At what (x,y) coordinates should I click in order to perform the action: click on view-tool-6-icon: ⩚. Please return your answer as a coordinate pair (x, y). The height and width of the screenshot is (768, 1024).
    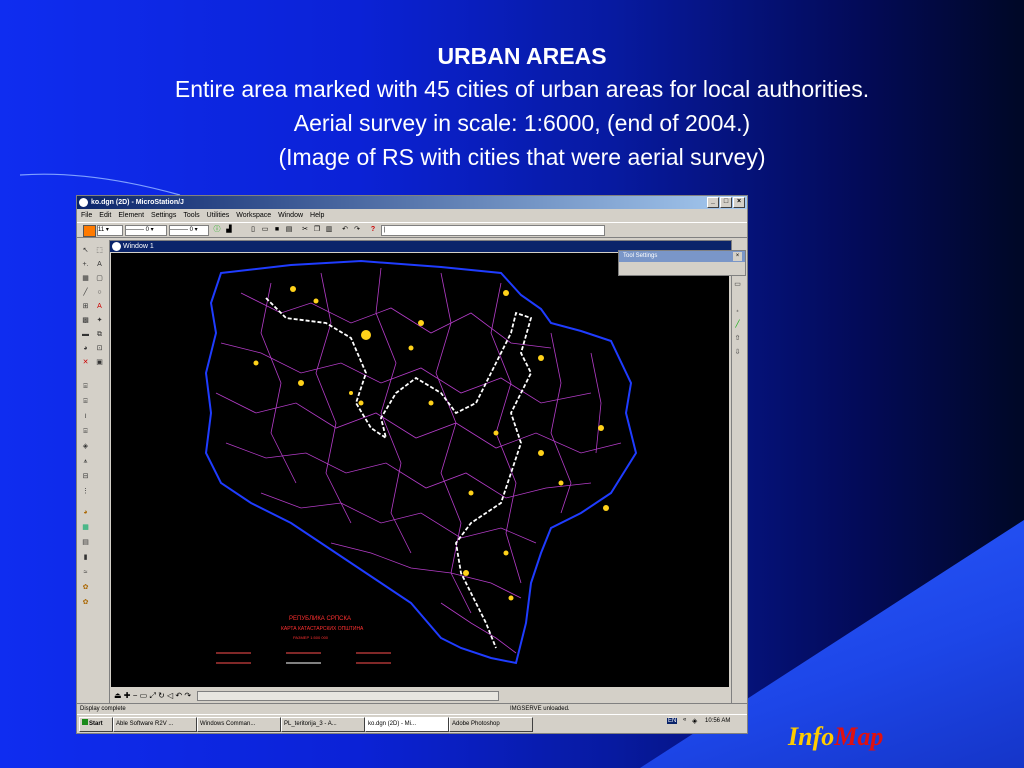
    Looking at the image, I should click on (85, 461).